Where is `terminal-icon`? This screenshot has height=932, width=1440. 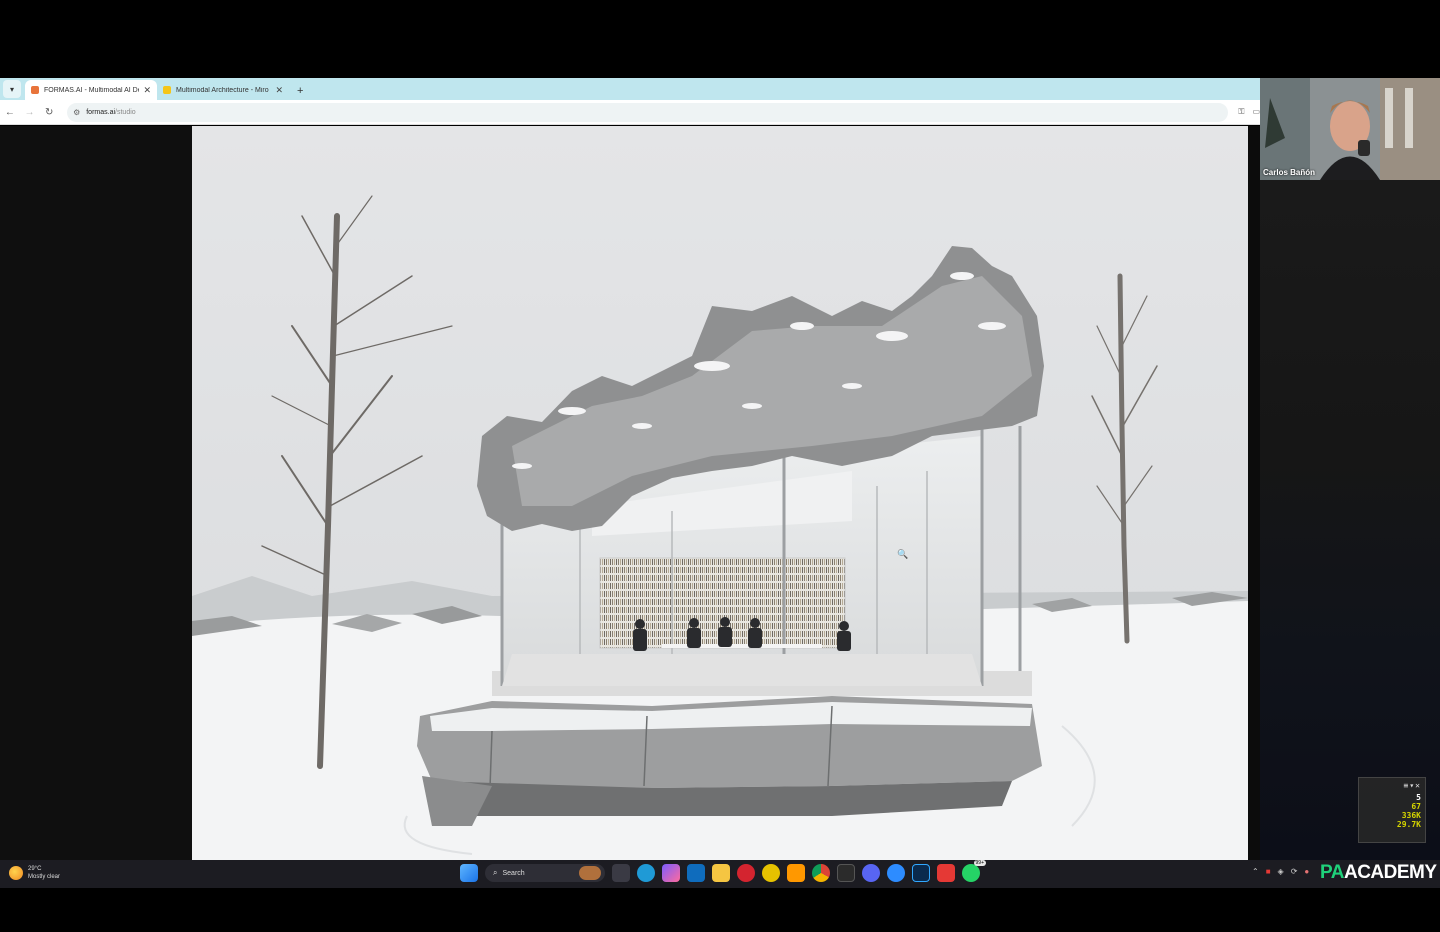
terminal-icon is located at coordinates (846, 873).